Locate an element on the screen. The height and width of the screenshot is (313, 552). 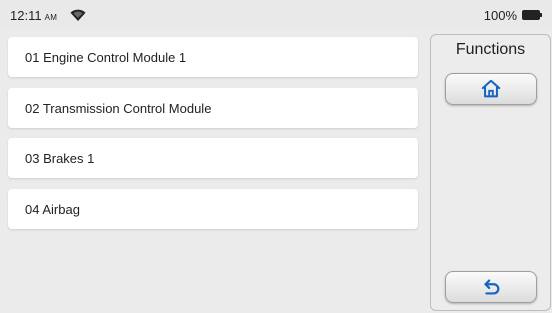
clock: 12:11 AM is located at coordinates (33, 15).